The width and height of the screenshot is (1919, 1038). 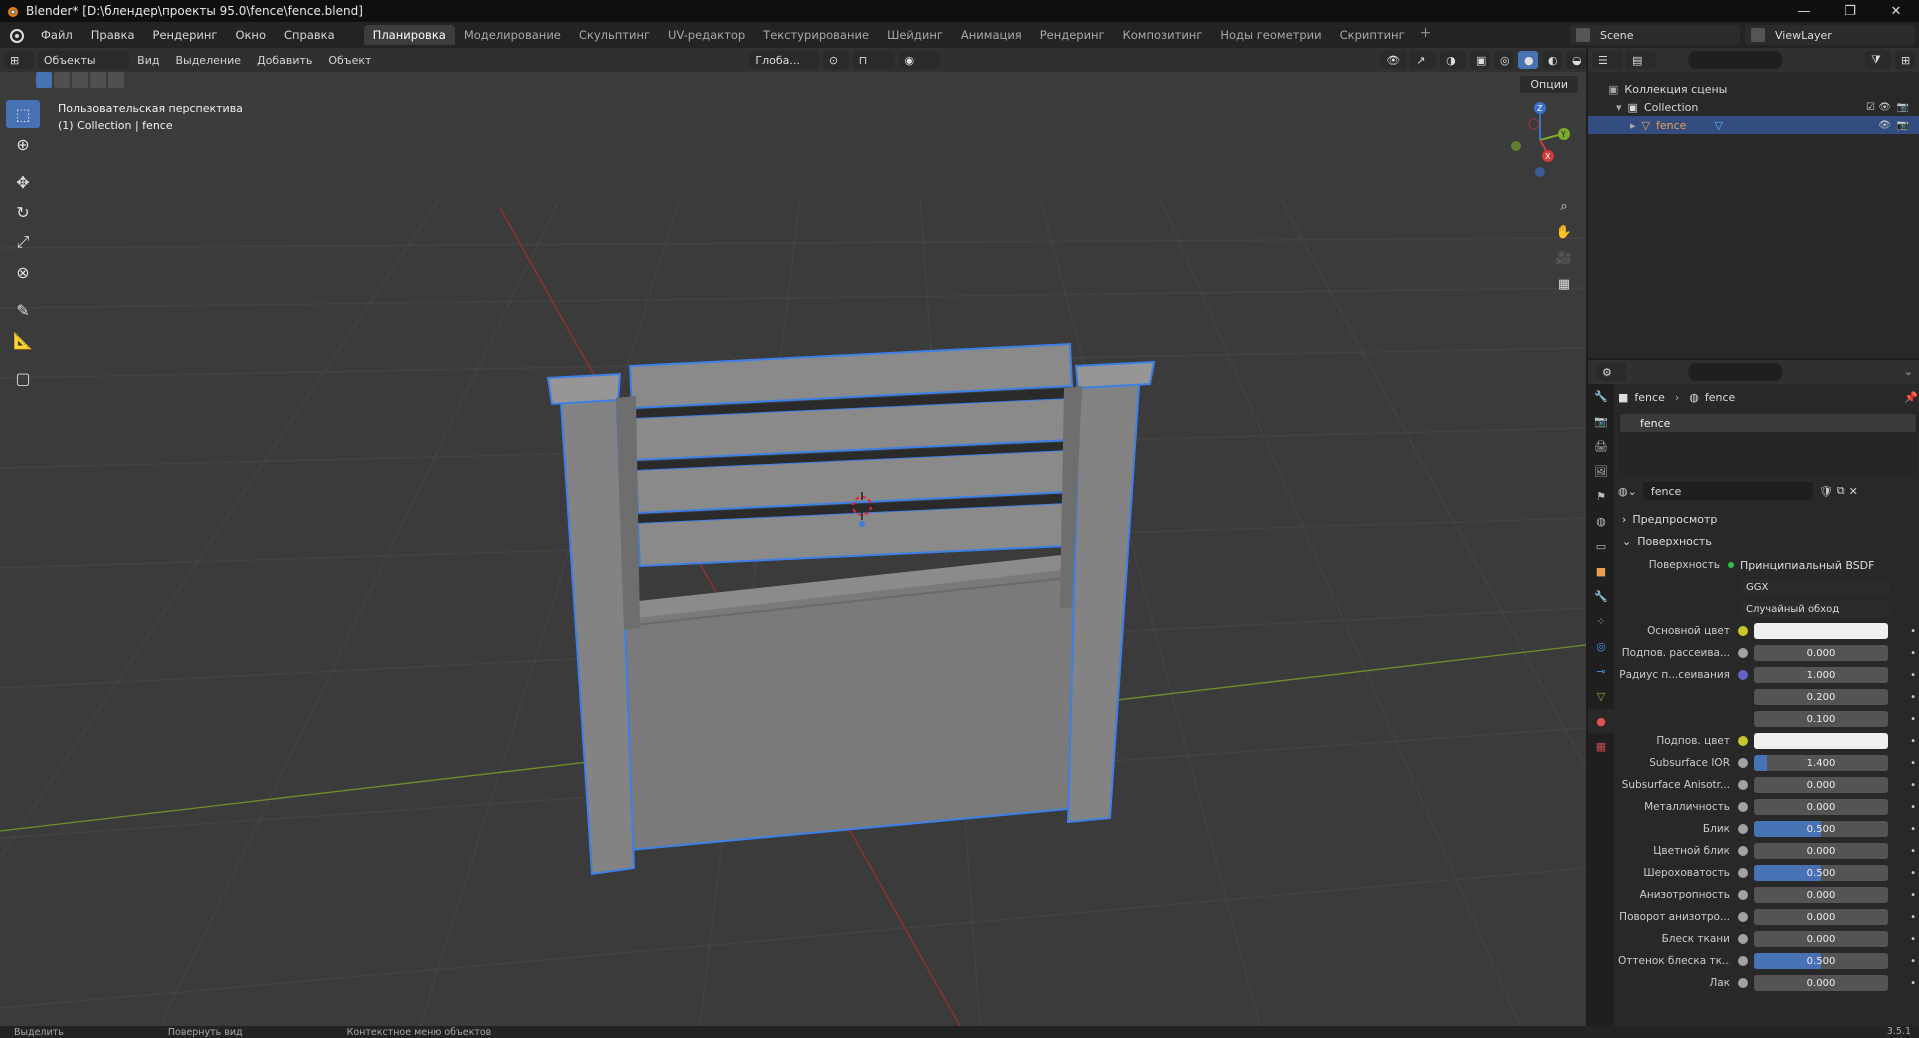 What do you see at coordinates (1884, 125) in the screenshot?
I see `object-visibility-icon: 👁` at bounding box center [1884, 125].